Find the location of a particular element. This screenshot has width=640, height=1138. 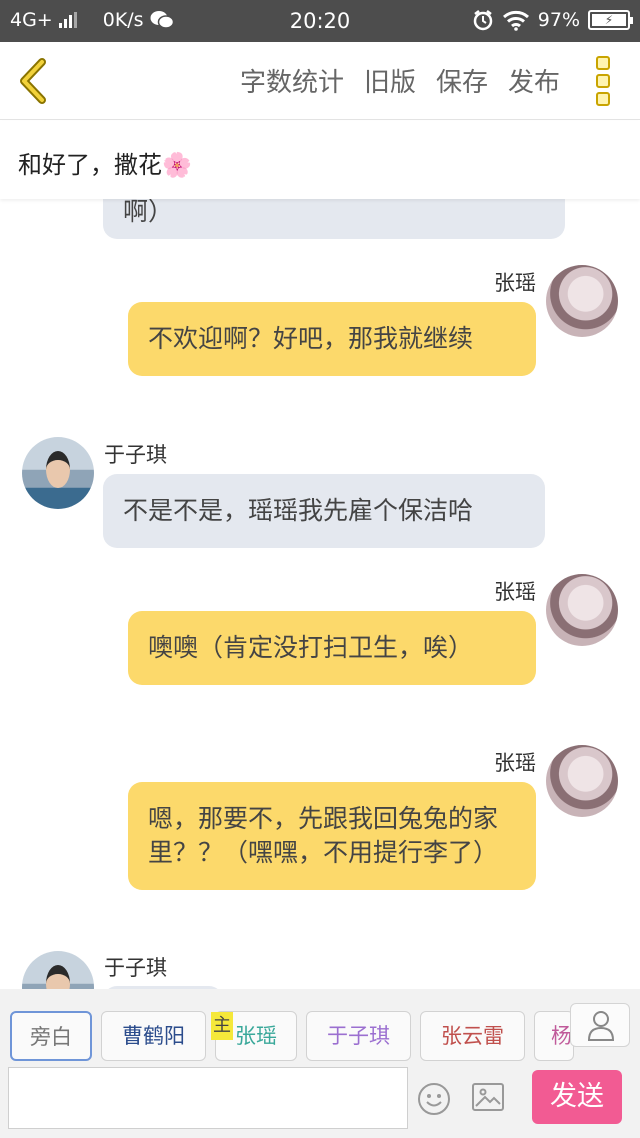

image-button is located at coordinates (488, 1097).